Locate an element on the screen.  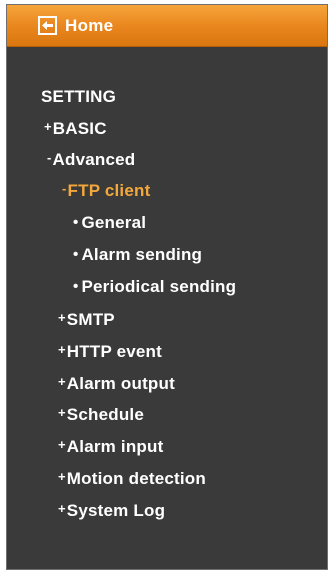
menu-item-label: Schedule is located at coordinates (105, 414).